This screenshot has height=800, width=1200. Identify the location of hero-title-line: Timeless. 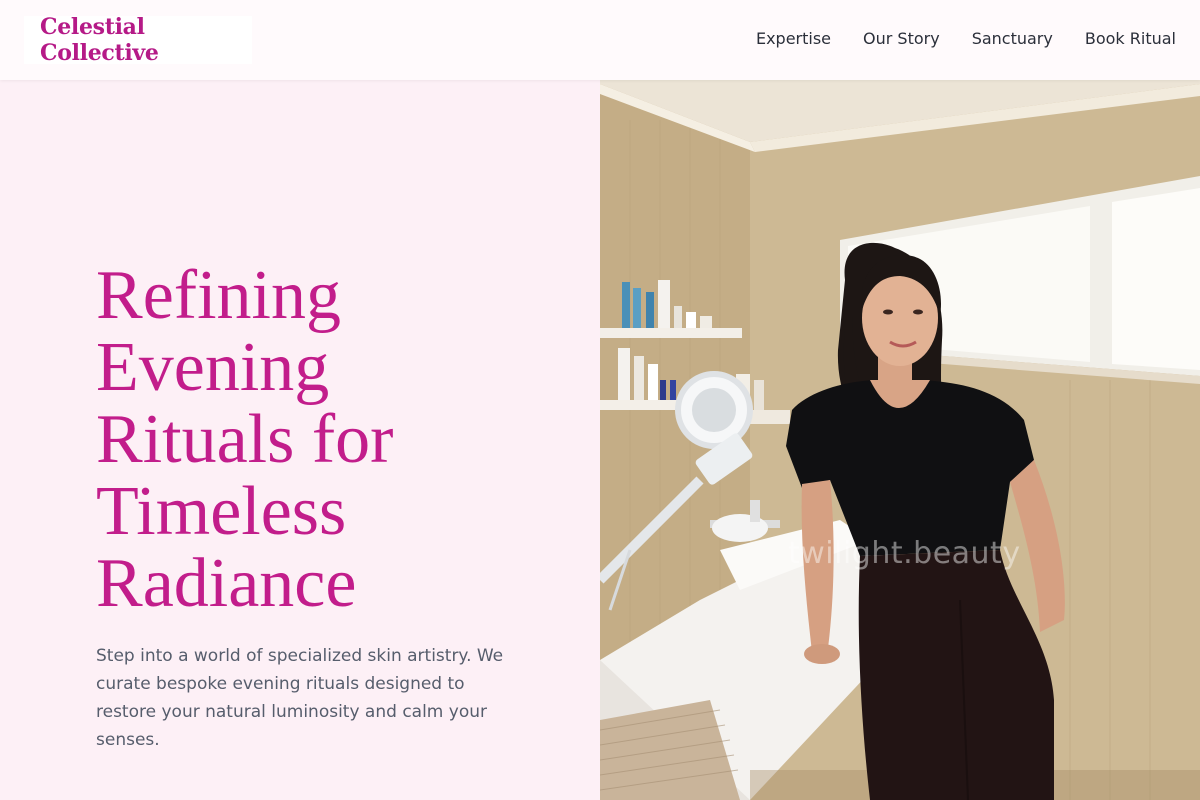
(221, 511).